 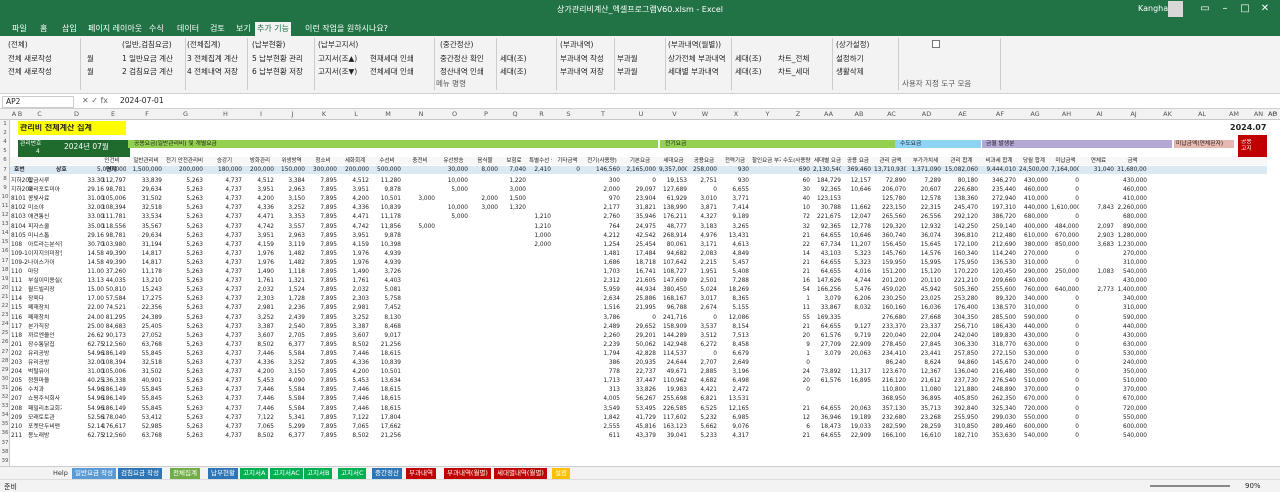 I want to click on cell-value: 8,502, so click(x=259, y=345).